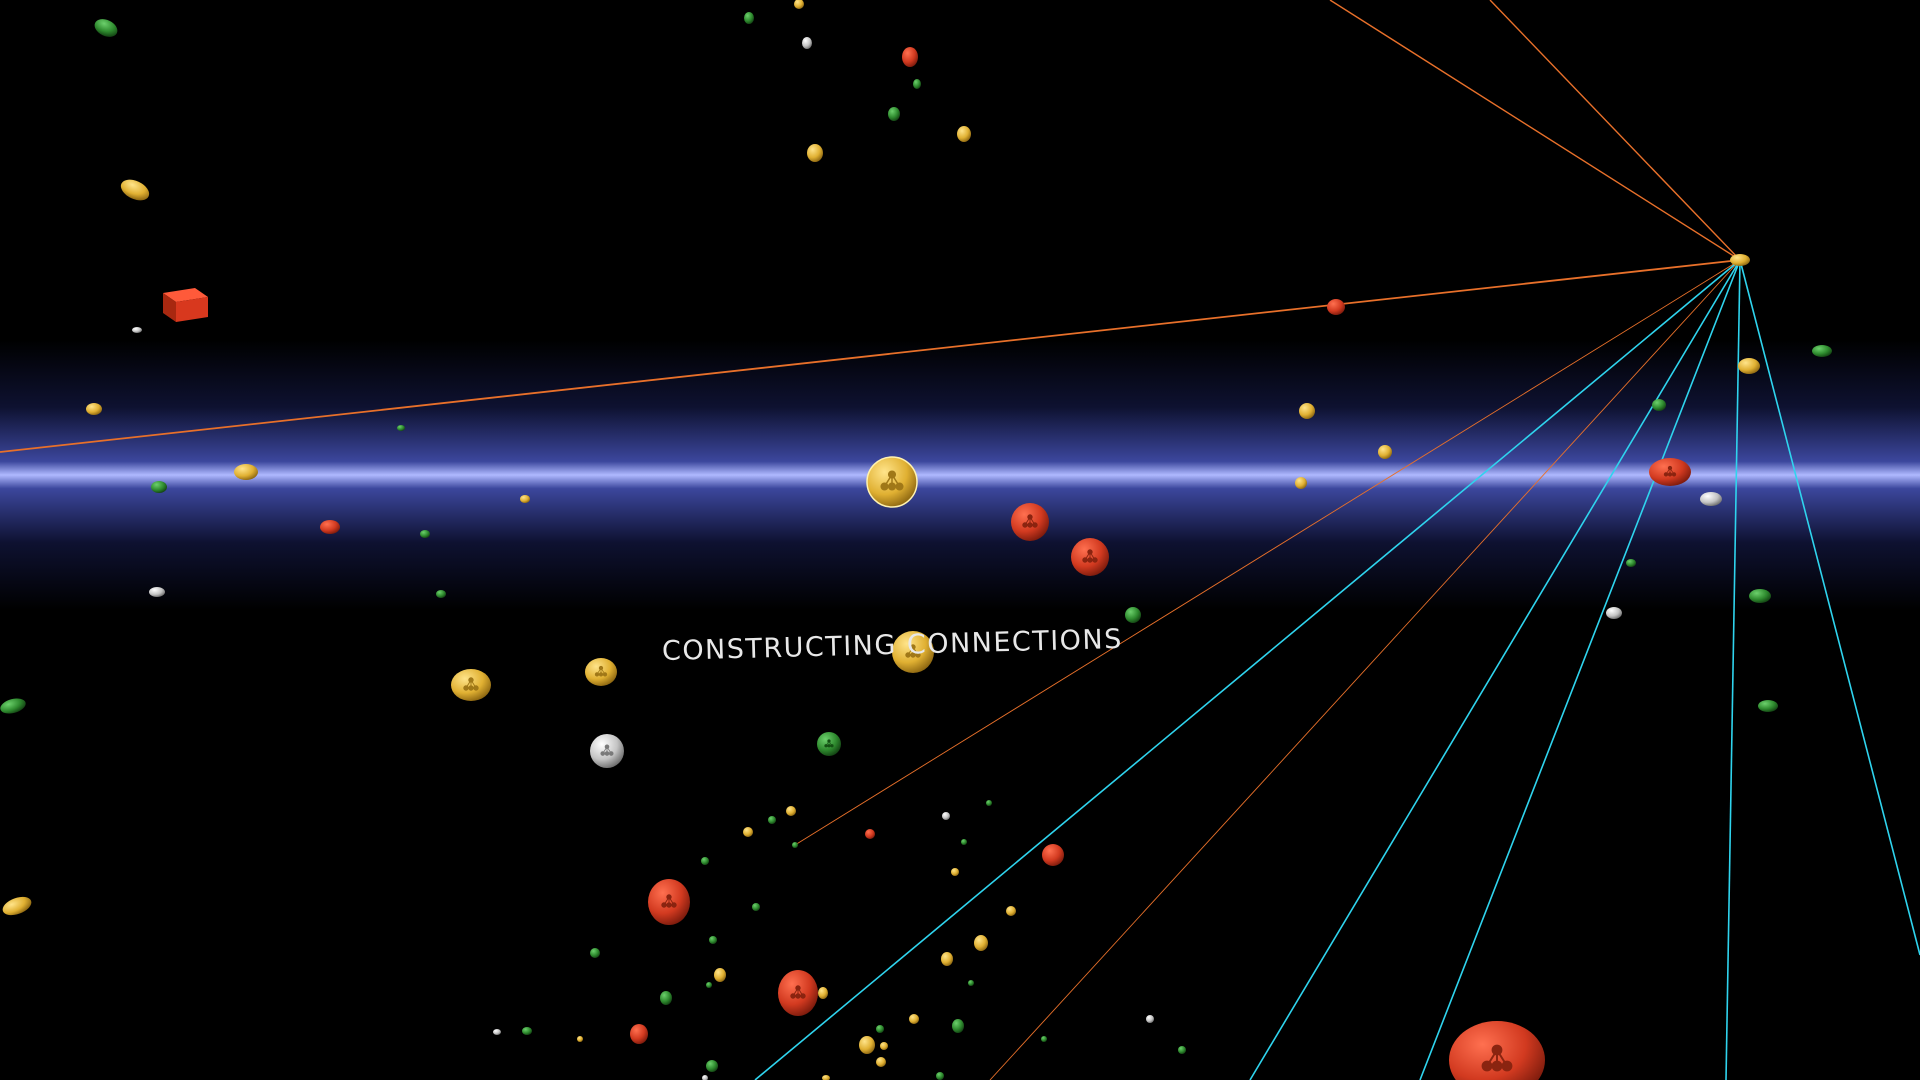 This screenshot has height=1080, width=1920. What do you see at coordinates (1740, 260) in the screenshot?
I see `hub-node` at bounding box center [1740, 260].